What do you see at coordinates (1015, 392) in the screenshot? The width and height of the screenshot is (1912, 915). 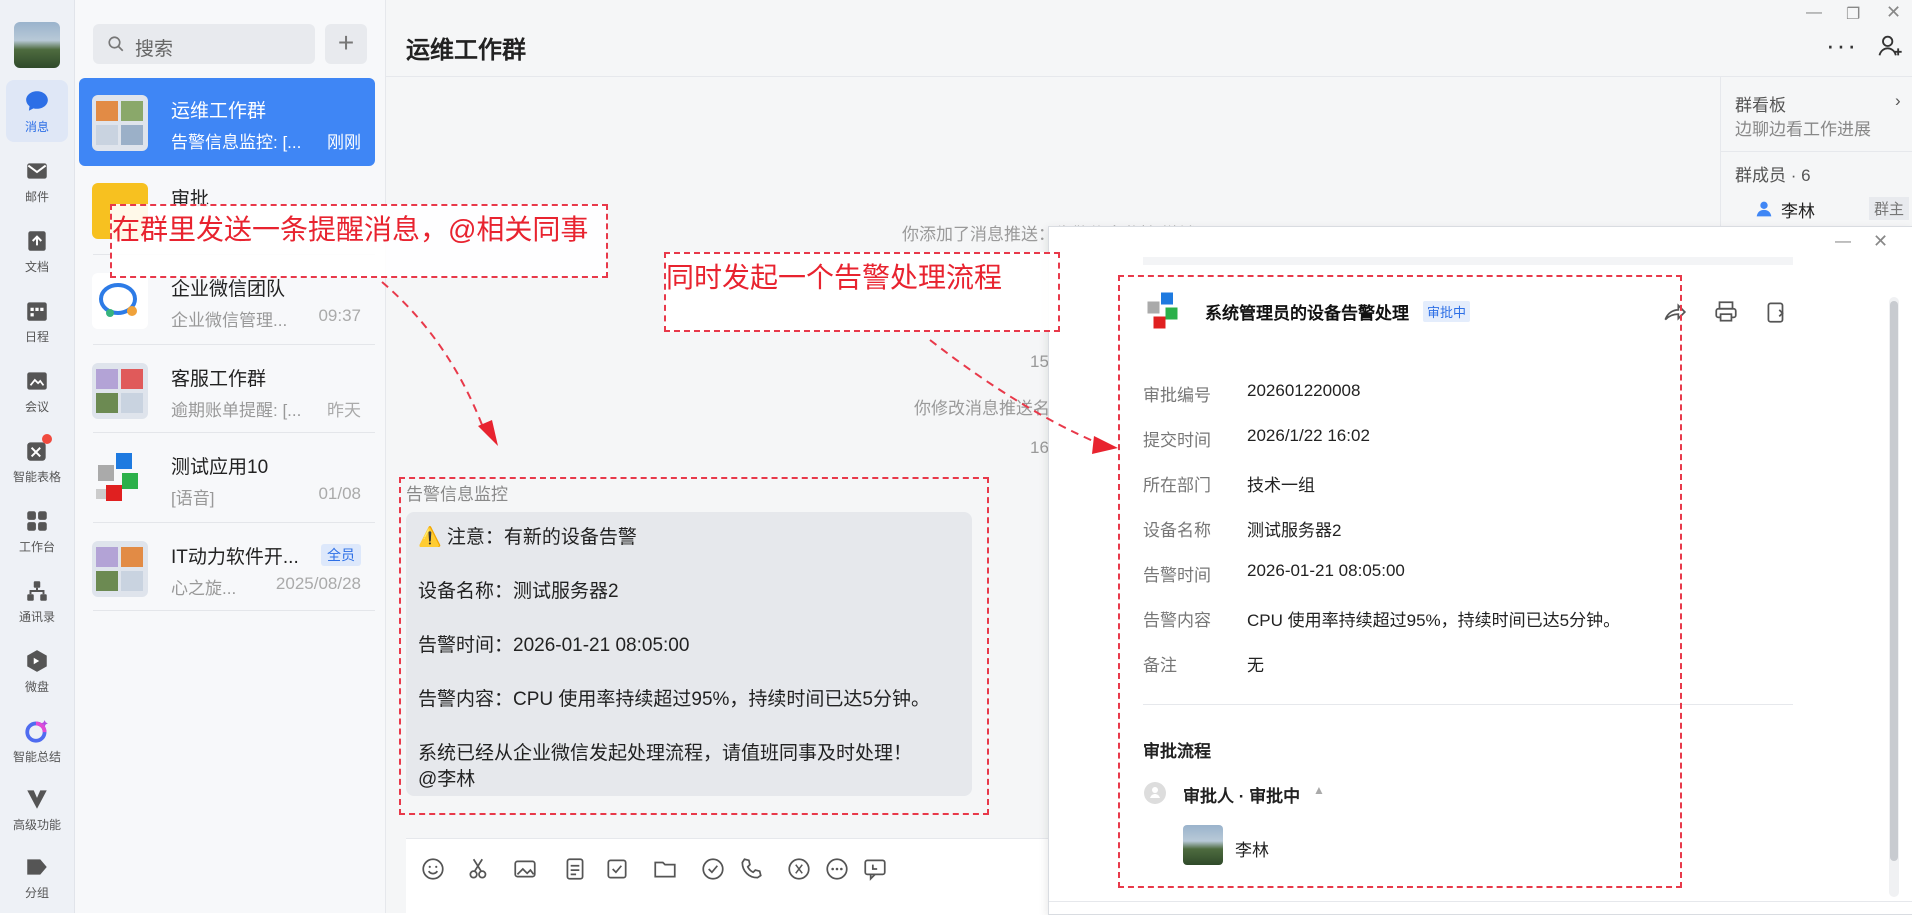 I see `arrow-to-approval` at bounding box center [1015, 392].